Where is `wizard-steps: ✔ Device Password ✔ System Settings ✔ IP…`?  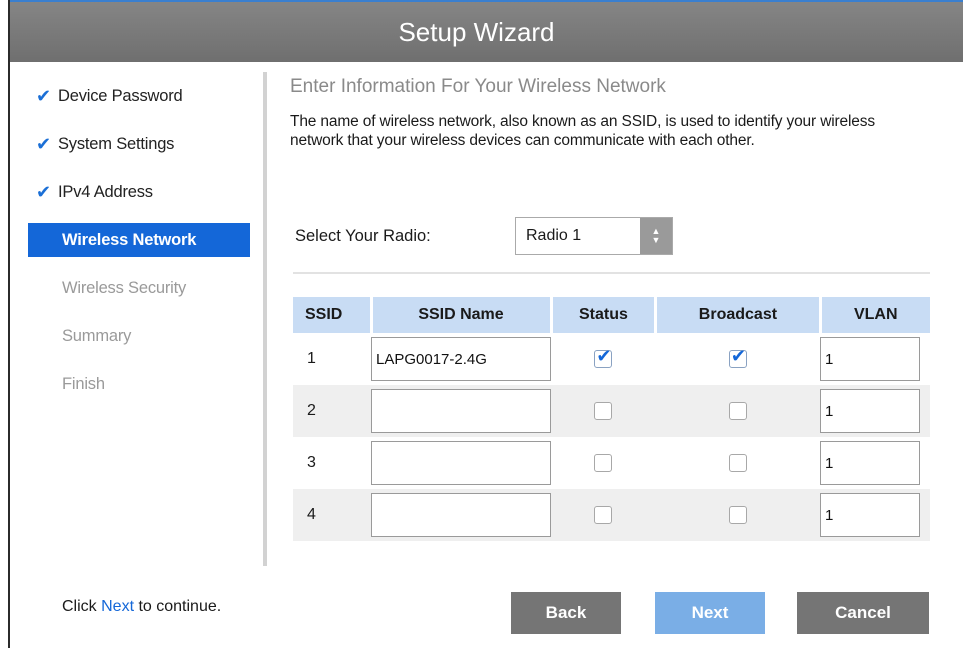
wizard-steps: ✔ Device Password ✔ System Settings ✔ IP… is located at coordinates (139, 240).